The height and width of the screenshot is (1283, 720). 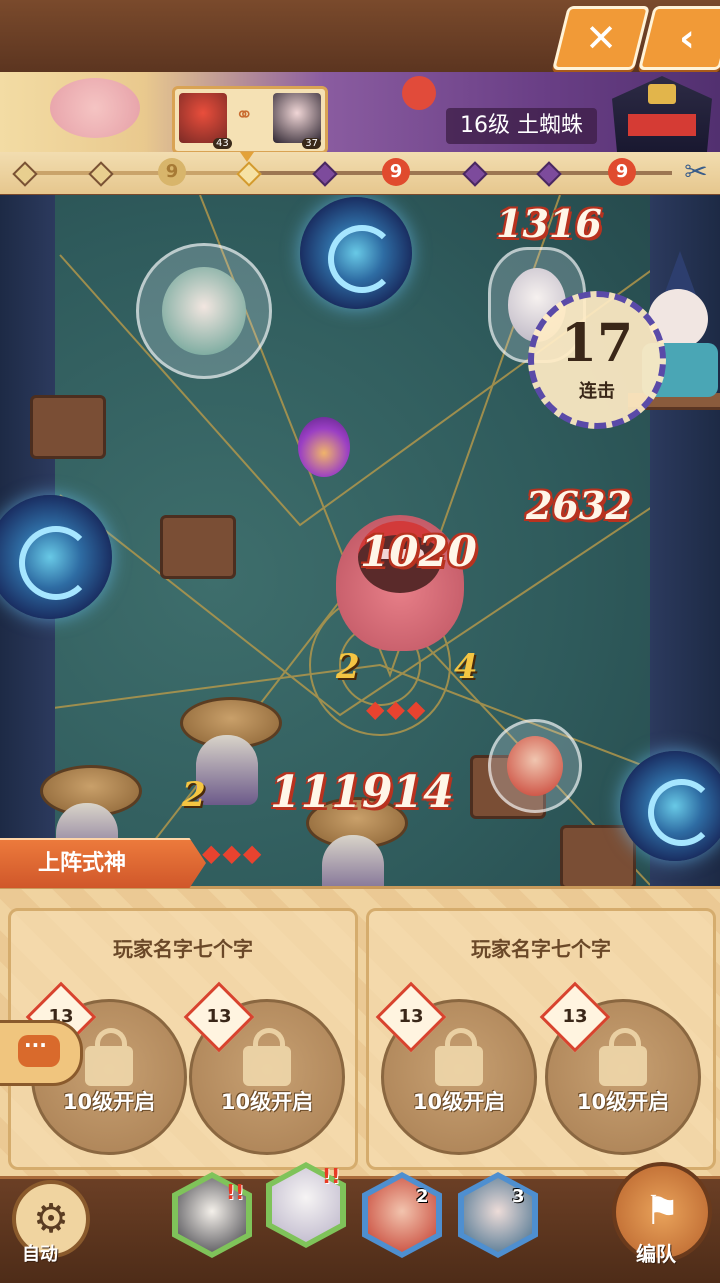 I want to click on ninja-enemy-body, so click(x=353, y=862).